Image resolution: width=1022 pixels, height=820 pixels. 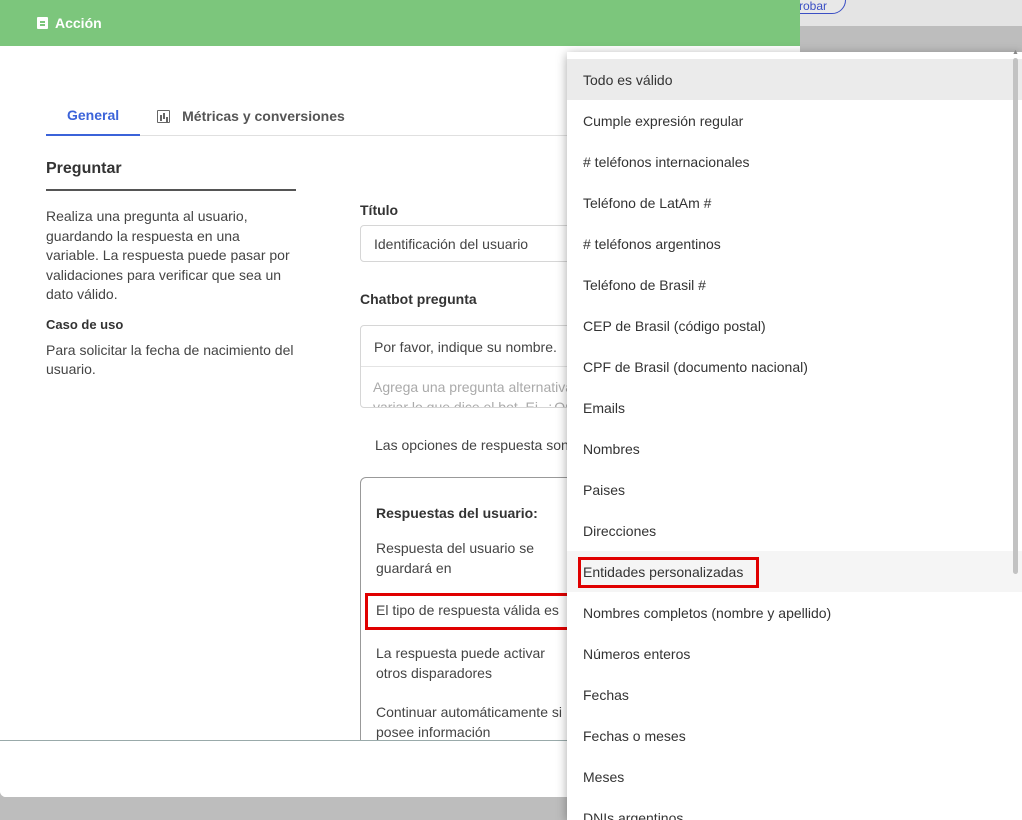 I want to click on dropdown-option: Nombres, so click(x=794, y=448).